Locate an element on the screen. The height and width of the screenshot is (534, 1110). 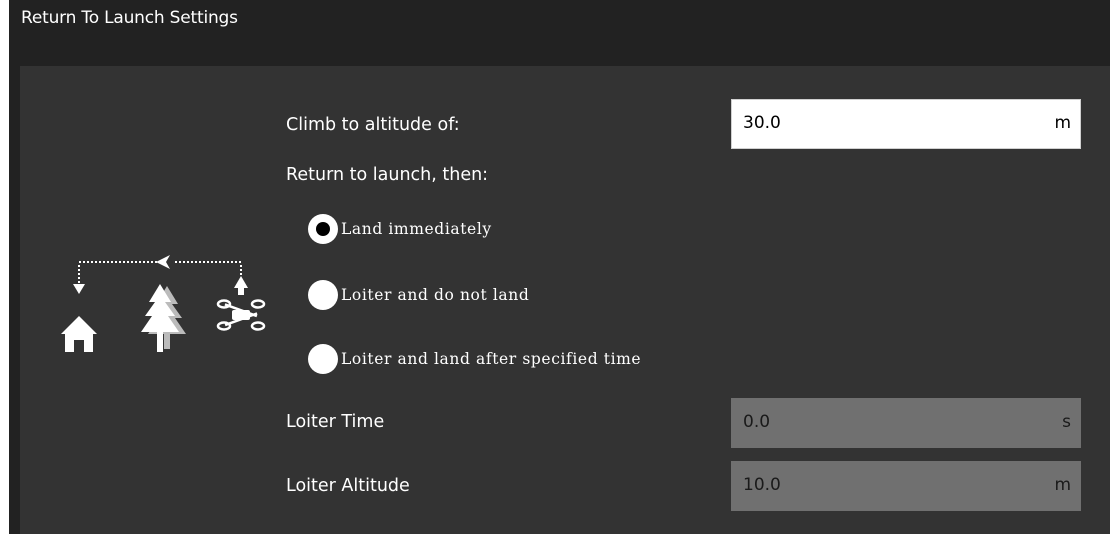
arrow-left-icon is located at coordinates (163, 262).